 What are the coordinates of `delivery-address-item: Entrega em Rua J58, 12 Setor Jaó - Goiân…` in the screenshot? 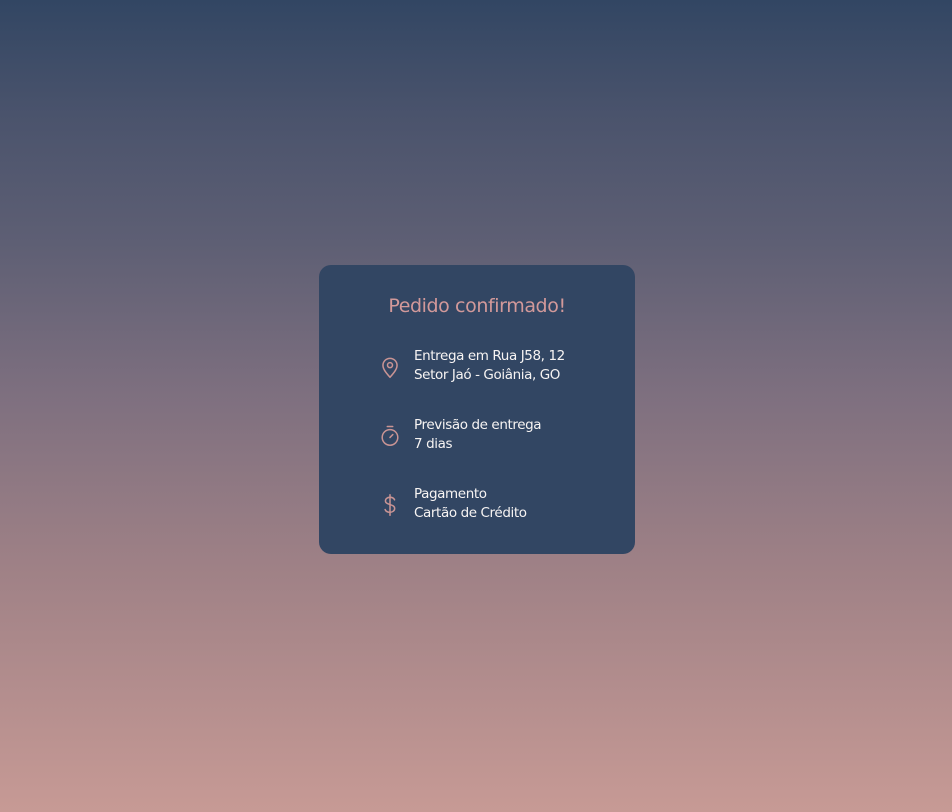 It's located at (497, 367).